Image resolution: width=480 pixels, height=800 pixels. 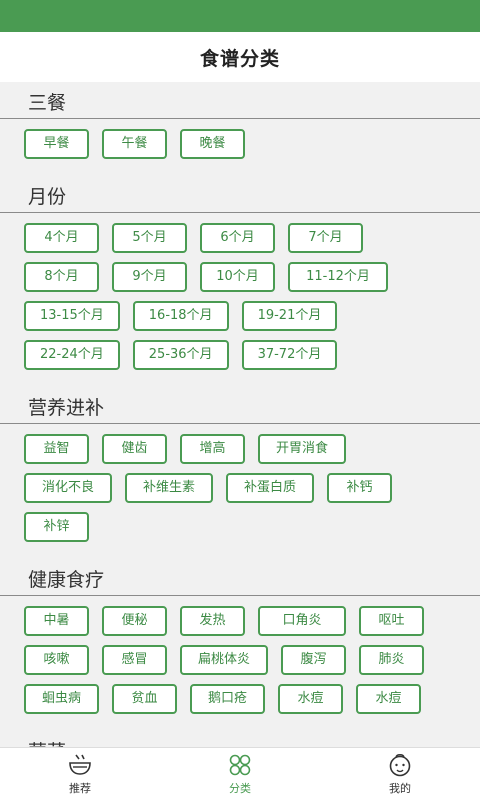 What do you see at coordinates (56, 144) in the screenshot?
I see `tag-button: 早餐` at bounding box center [56, 144].